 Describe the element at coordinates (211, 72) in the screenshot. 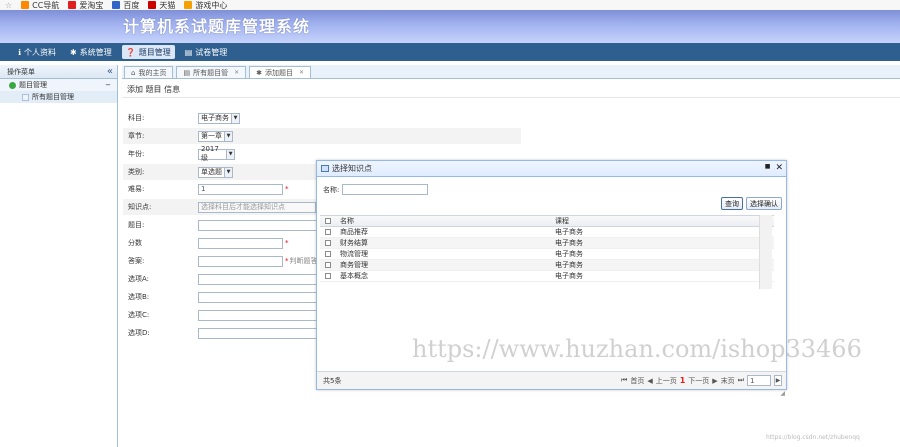

I see `tab-all-questions: ▤ 所有题目管 ✕` at that location.